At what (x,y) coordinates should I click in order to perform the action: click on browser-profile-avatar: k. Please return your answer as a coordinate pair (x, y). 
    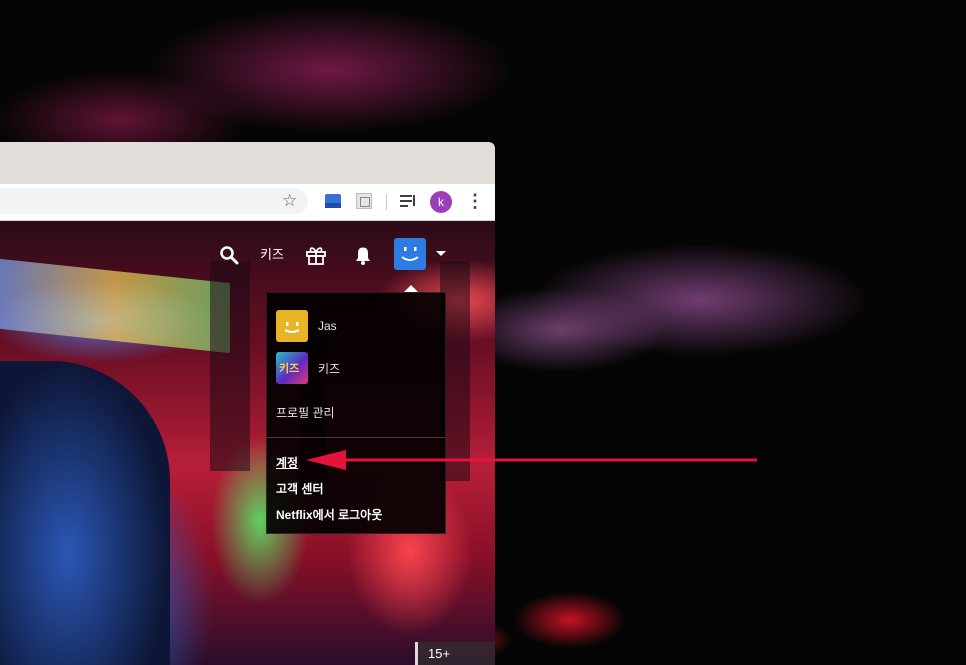
    Looking at the image, I should click on (441, 202).